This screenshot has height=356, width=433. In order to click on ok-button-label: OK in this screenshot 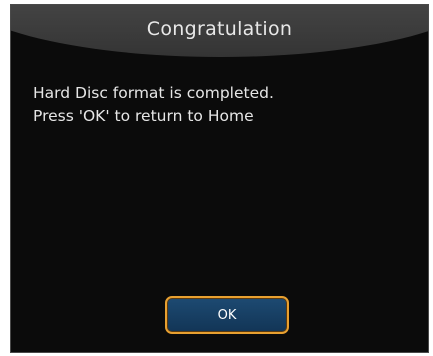, I will do `click(227, 315)`.